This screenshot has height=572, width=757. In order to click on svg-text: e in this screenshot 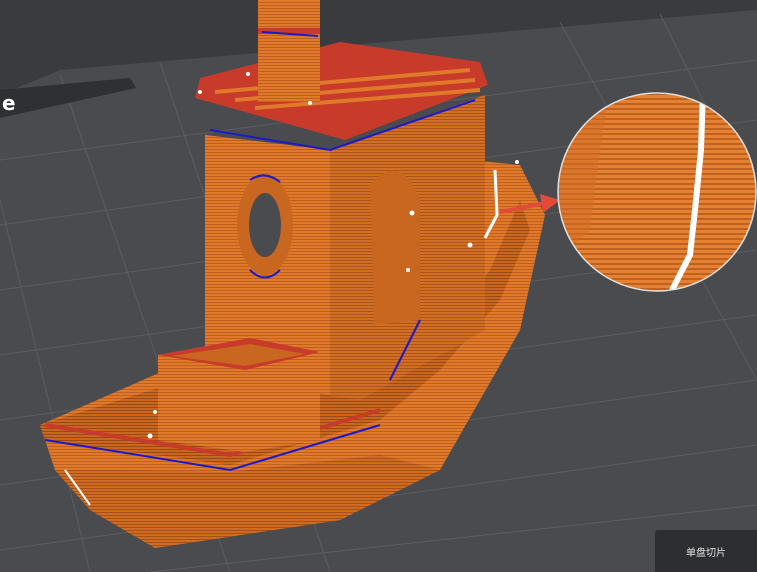, I will do `click(9, 103)`.